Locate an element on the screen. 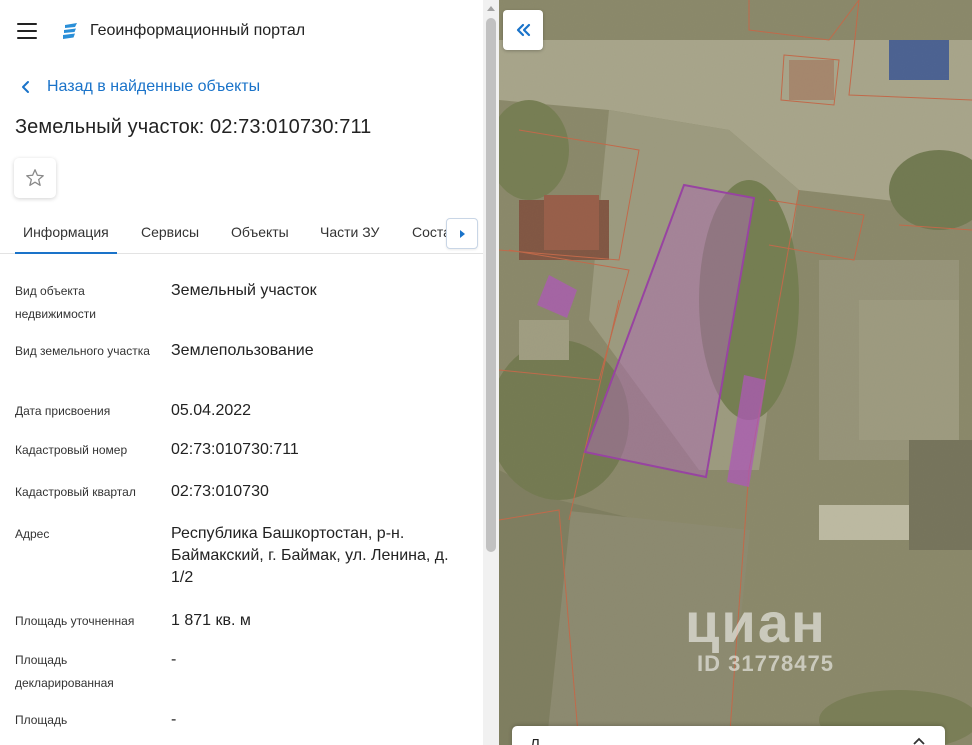 This screenshot has height=745, width=972. property-label: Площадь декларированная is located at coordinates (64, 671).